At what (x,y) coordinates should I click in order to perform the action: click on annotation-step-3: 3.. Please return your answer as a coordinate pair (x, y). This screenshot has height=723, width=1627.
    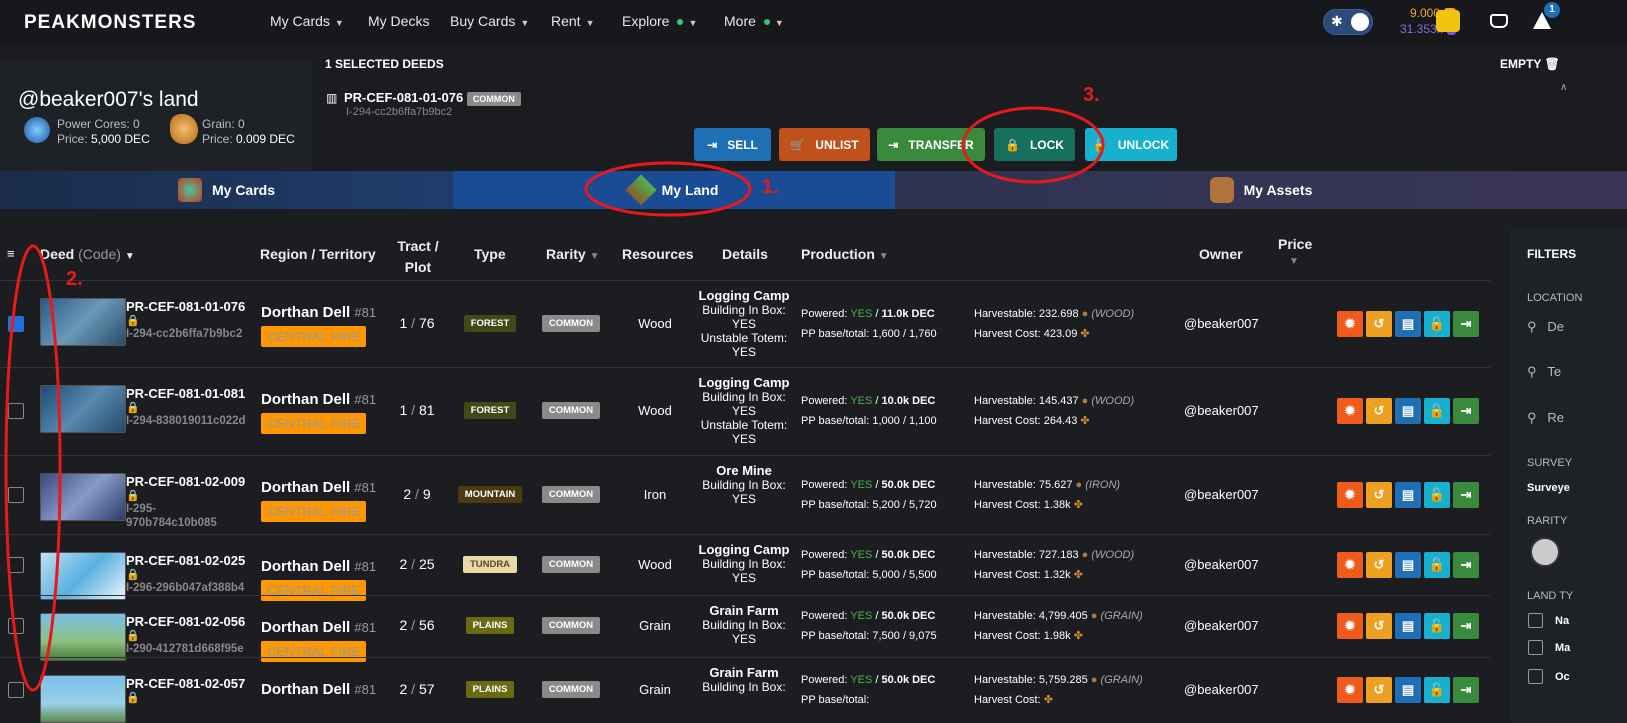
    Looking at the image, I should click on (1091, 95).